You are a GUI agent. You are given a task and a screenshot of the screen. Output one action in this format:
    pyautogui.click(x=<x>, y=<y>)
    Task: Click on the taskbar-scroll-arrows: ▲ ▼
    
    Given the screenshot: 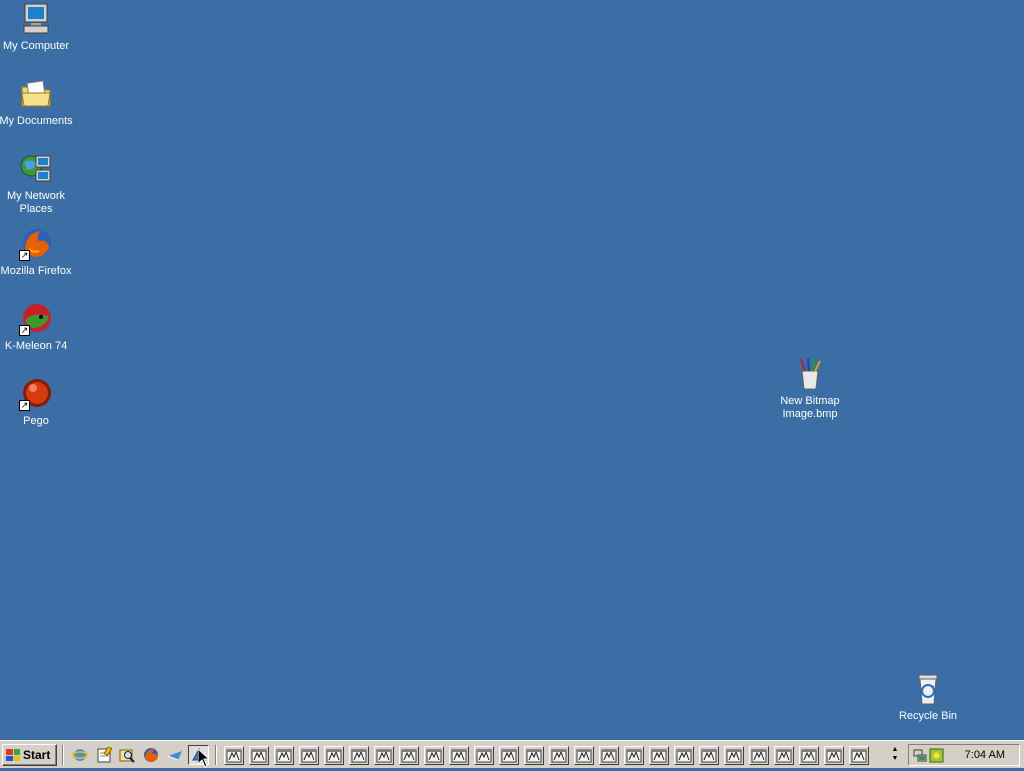 What is the action you would take?
    pyautogui.click(x=895, y=755)
    